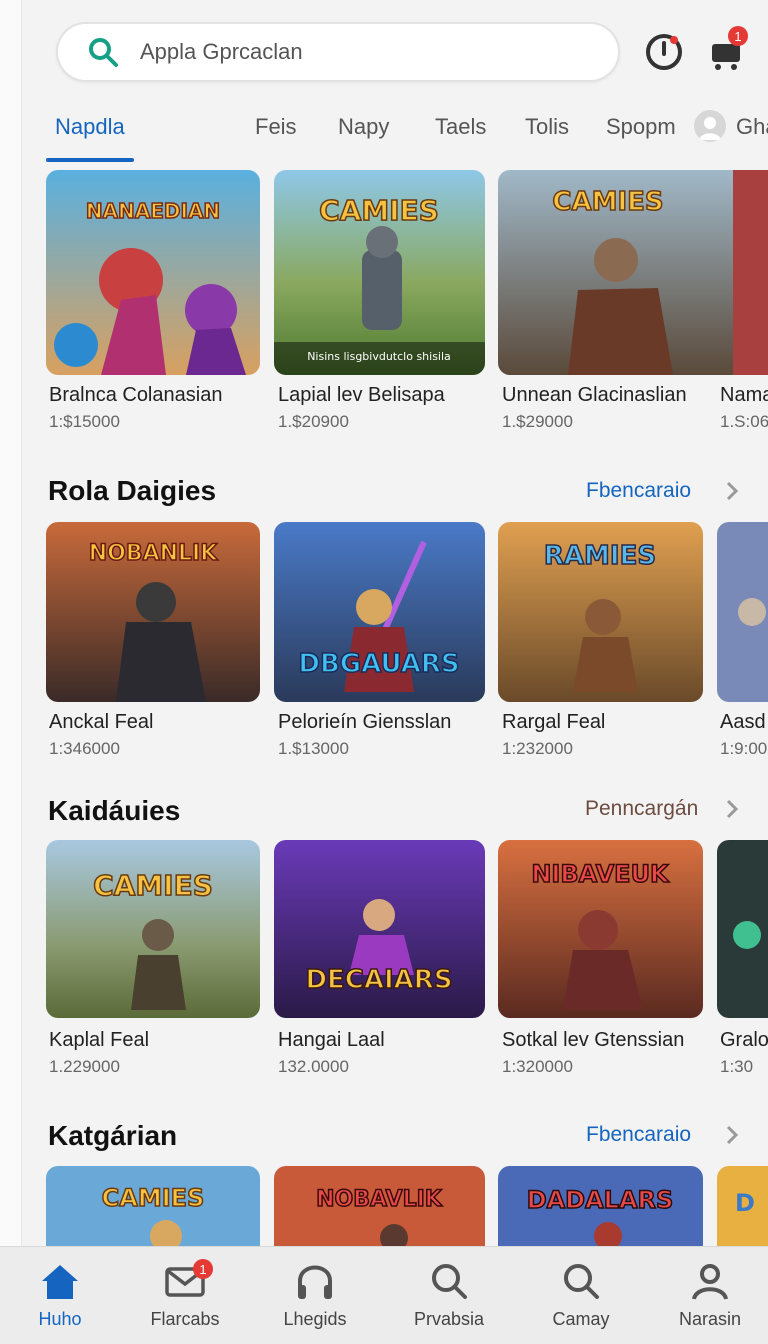 This screenshot has height=1344, width=768. Describe the element at coordinates (378, 980) in the screenshot. I see `card-art-title: DECAIARS` at that location.